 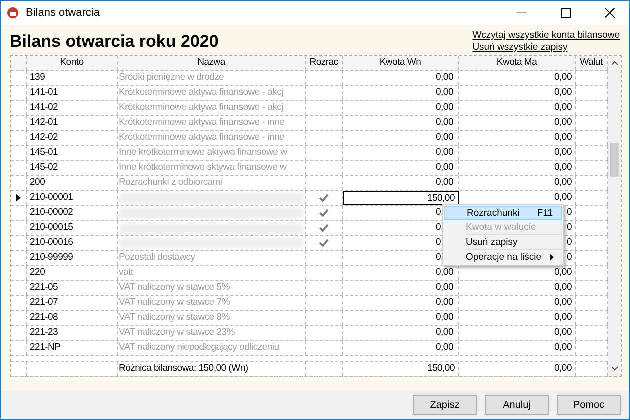 What do you see at coordinates (114, 42) in the screenshot?
I see `page-heading: Bilans otwarcia roku 2020` at bounding box center [114, 42].